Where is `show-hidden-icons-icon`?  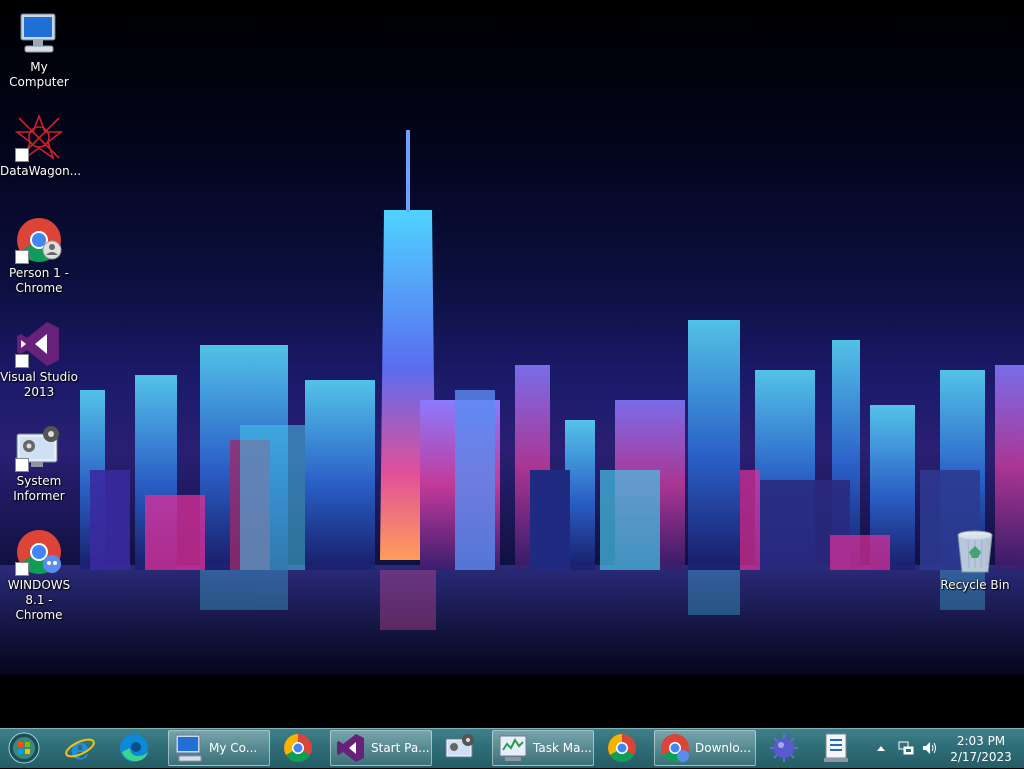 show-hidden-icons-icon is located at coordinates (881, 748).